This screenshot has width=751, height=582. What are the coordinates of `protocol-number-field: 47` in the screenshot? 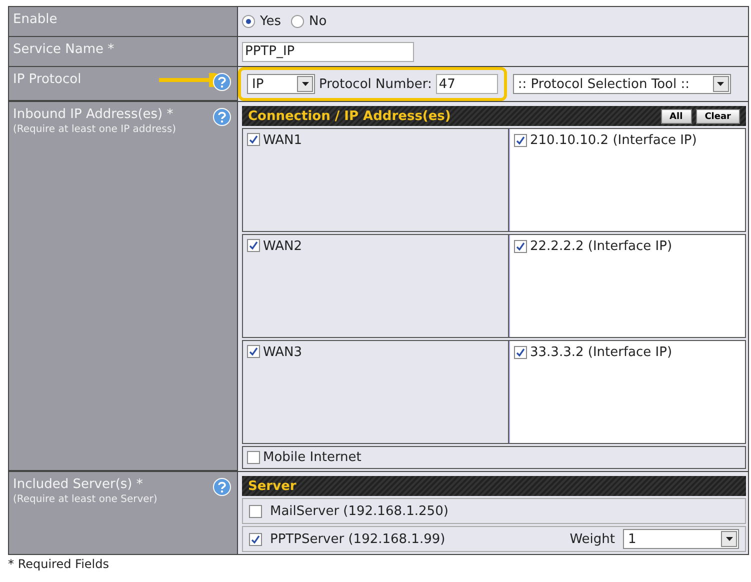 It's located at (467, 84).